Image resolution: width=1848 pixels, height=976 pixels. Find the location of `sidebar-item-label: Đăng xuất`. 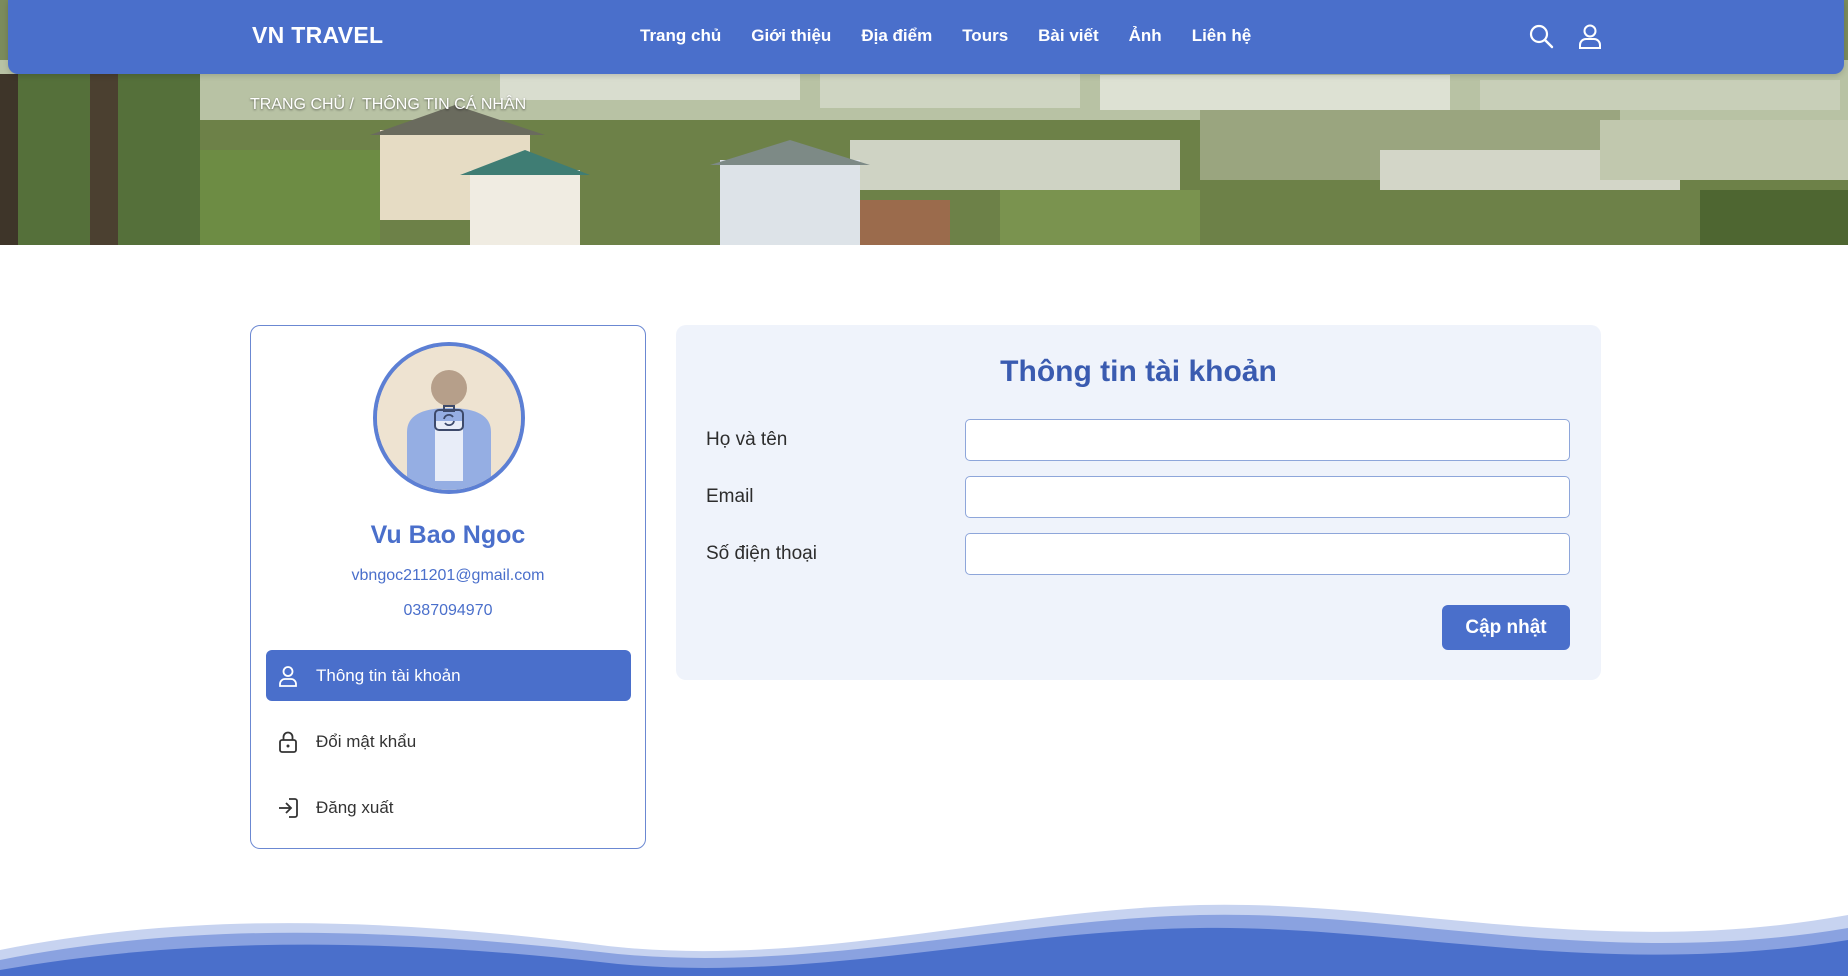

sidebar-item-label: Đăng xuất is located at coordinates (355, 807).